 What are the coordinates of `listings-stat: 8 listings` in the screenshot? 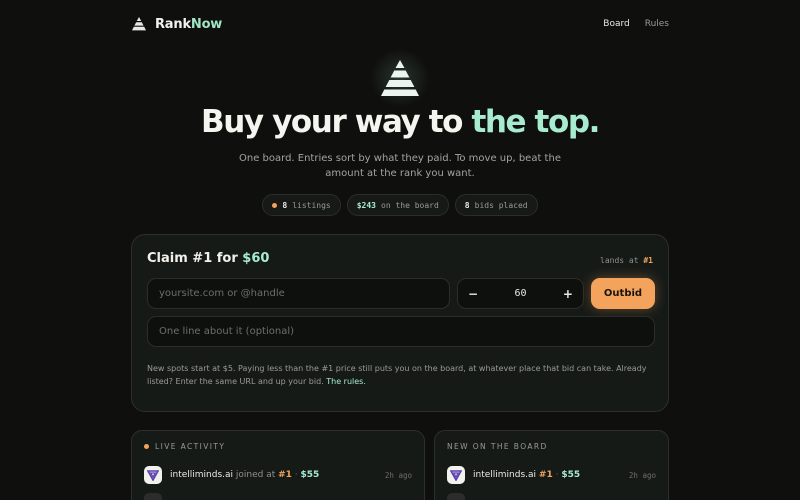 It's located at (301, 205).